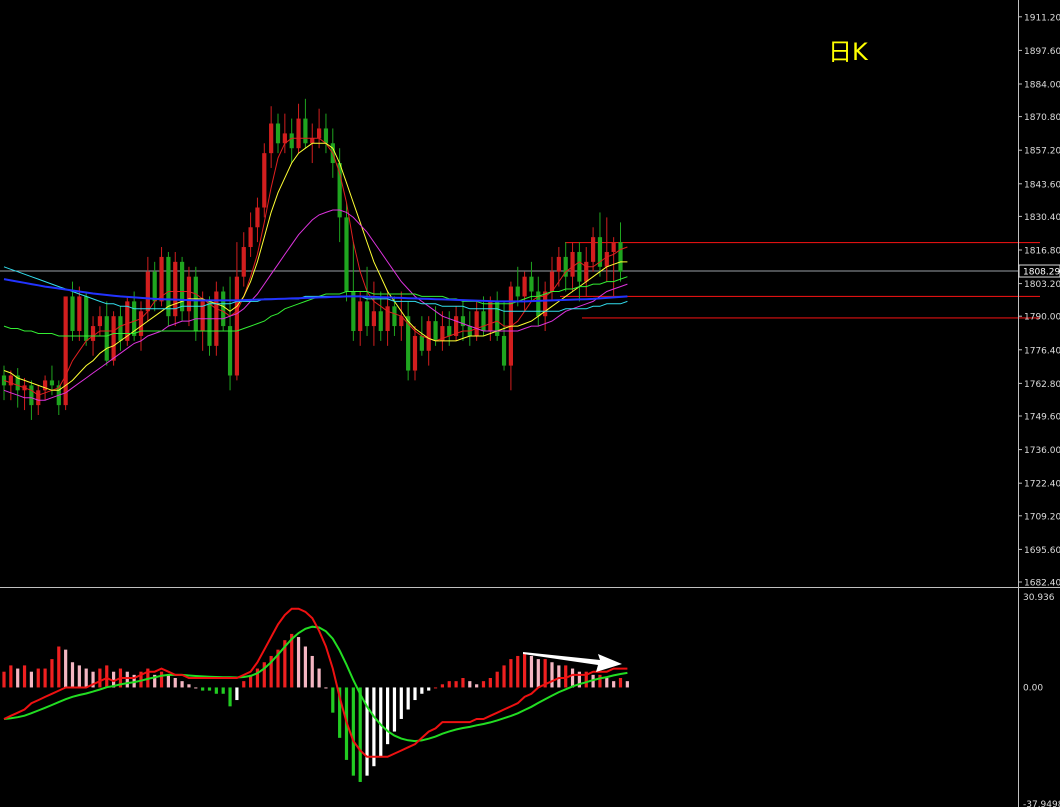 This screenshot has height=807, width=1060. Describe the element at coordinates (1042, 52) in the screenshot. I see `tick-label: 1897.60` at that location.